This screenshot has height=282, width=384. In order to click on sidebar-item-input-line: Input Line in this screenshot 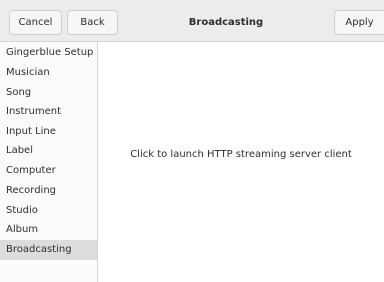, I will do `click(48, 132)`.